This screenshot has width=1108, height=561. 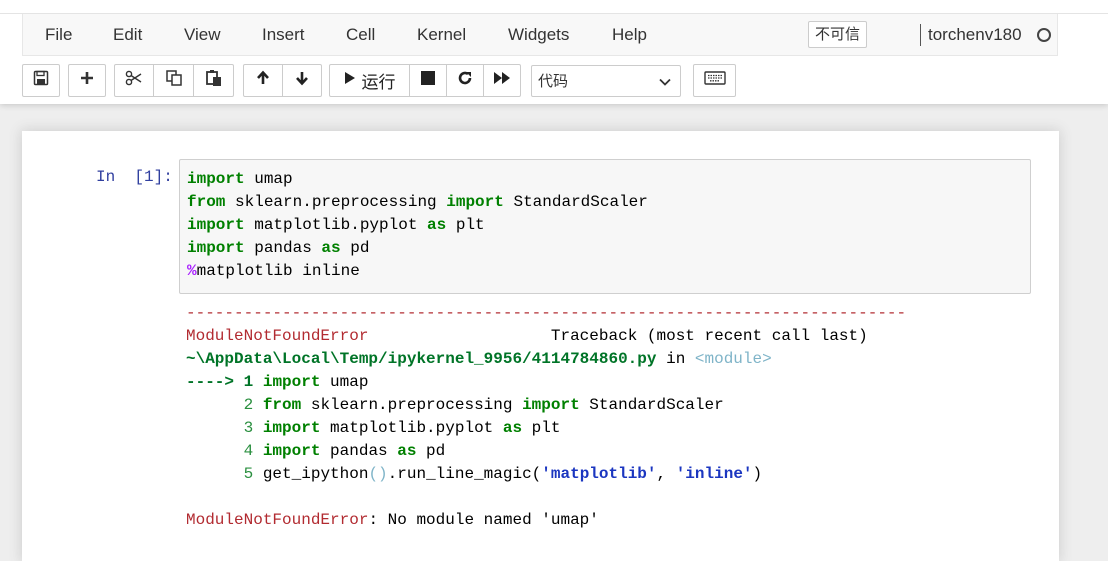 I want to click on move-up-button, so click(x=263, y=80).